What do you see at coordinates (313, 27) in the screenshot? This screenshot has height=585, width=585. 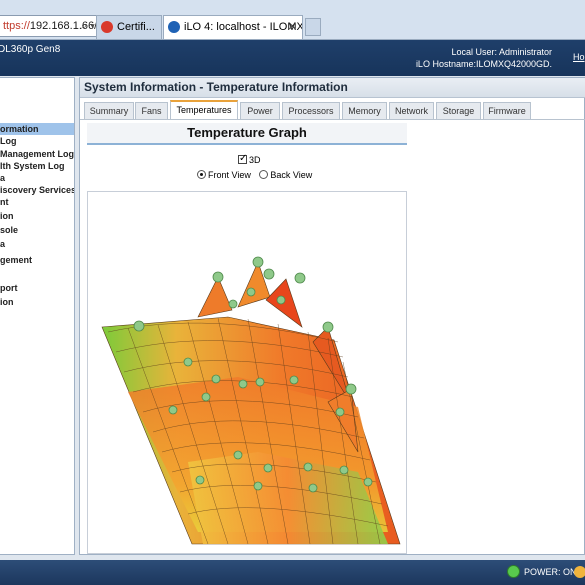 I see `new-tab-button` at bounding box center [313, 27].